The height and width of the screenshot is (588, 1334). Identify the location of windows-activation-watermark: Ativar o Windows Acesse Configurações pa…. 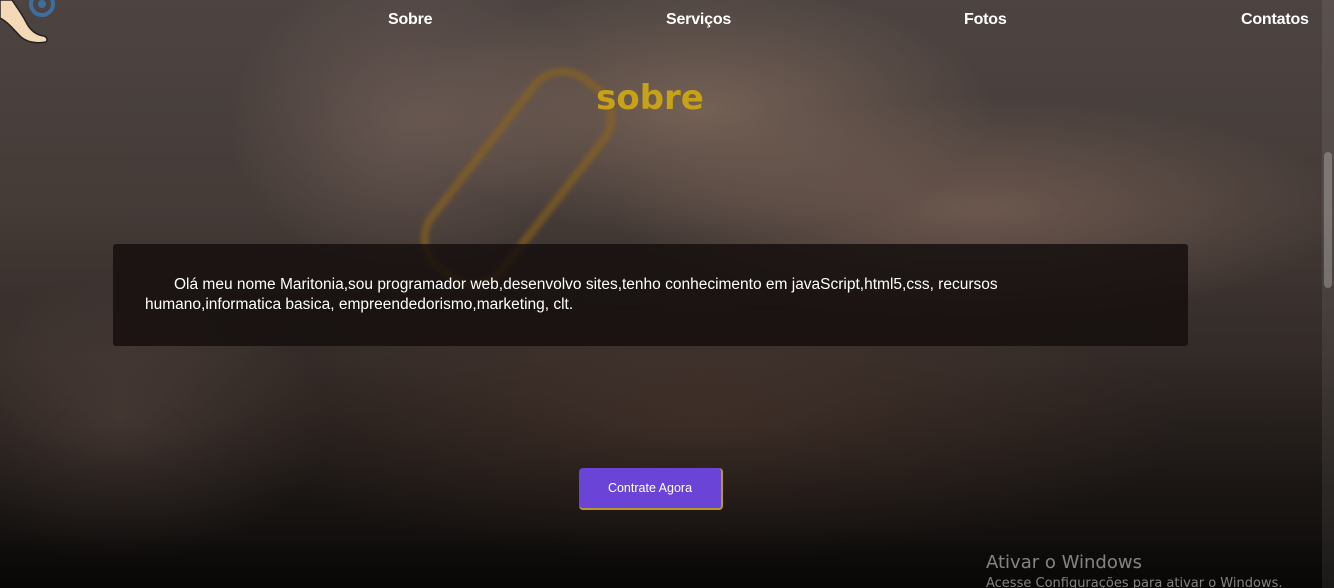
(1134, 570).